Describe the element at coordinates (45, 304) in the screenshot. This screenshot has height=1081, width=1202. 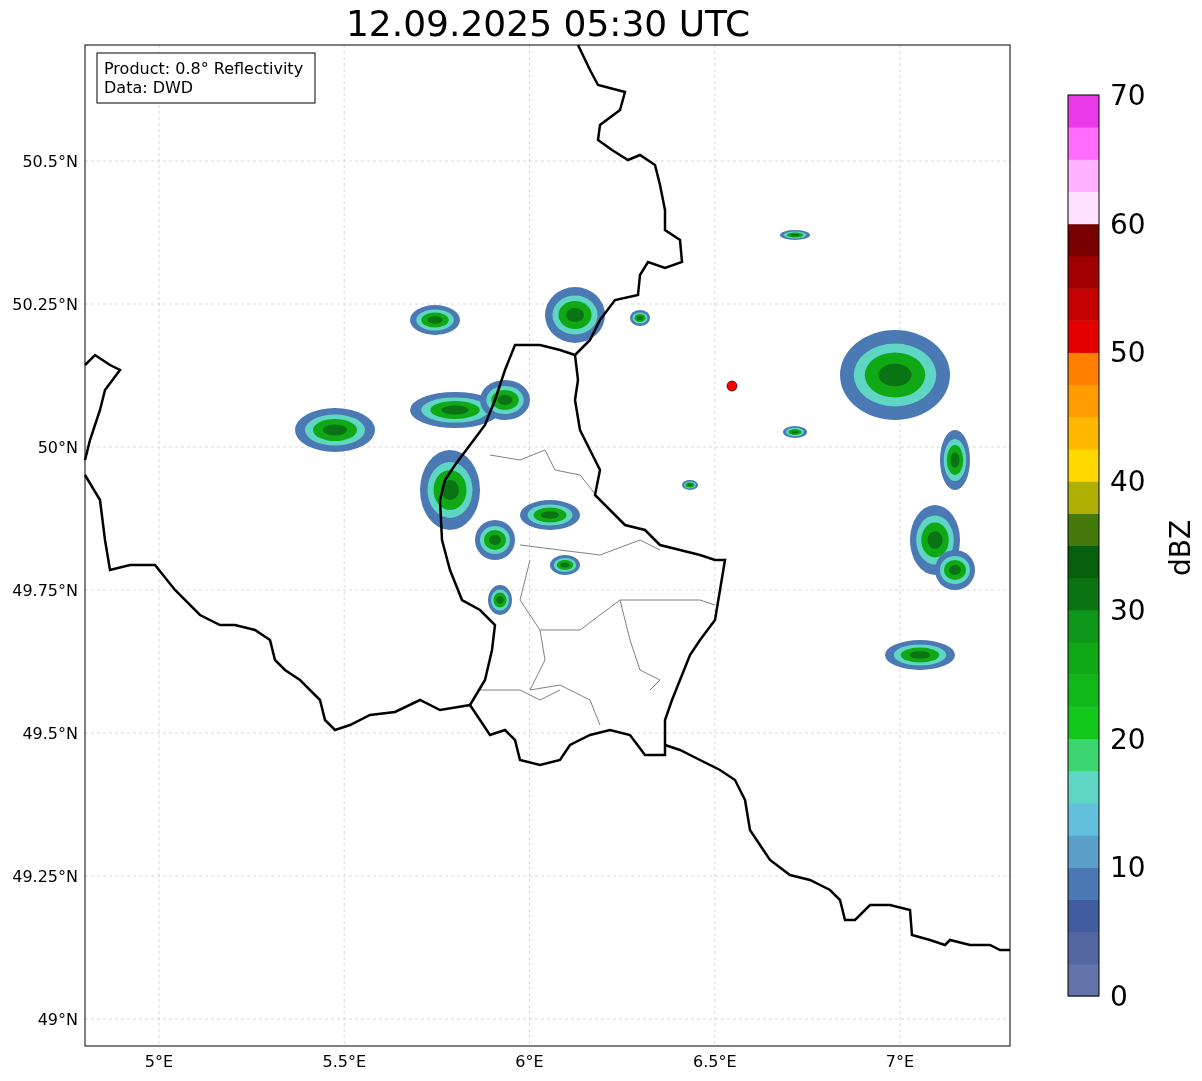
I see `axis-tick-label: 50.25°N` at that location.